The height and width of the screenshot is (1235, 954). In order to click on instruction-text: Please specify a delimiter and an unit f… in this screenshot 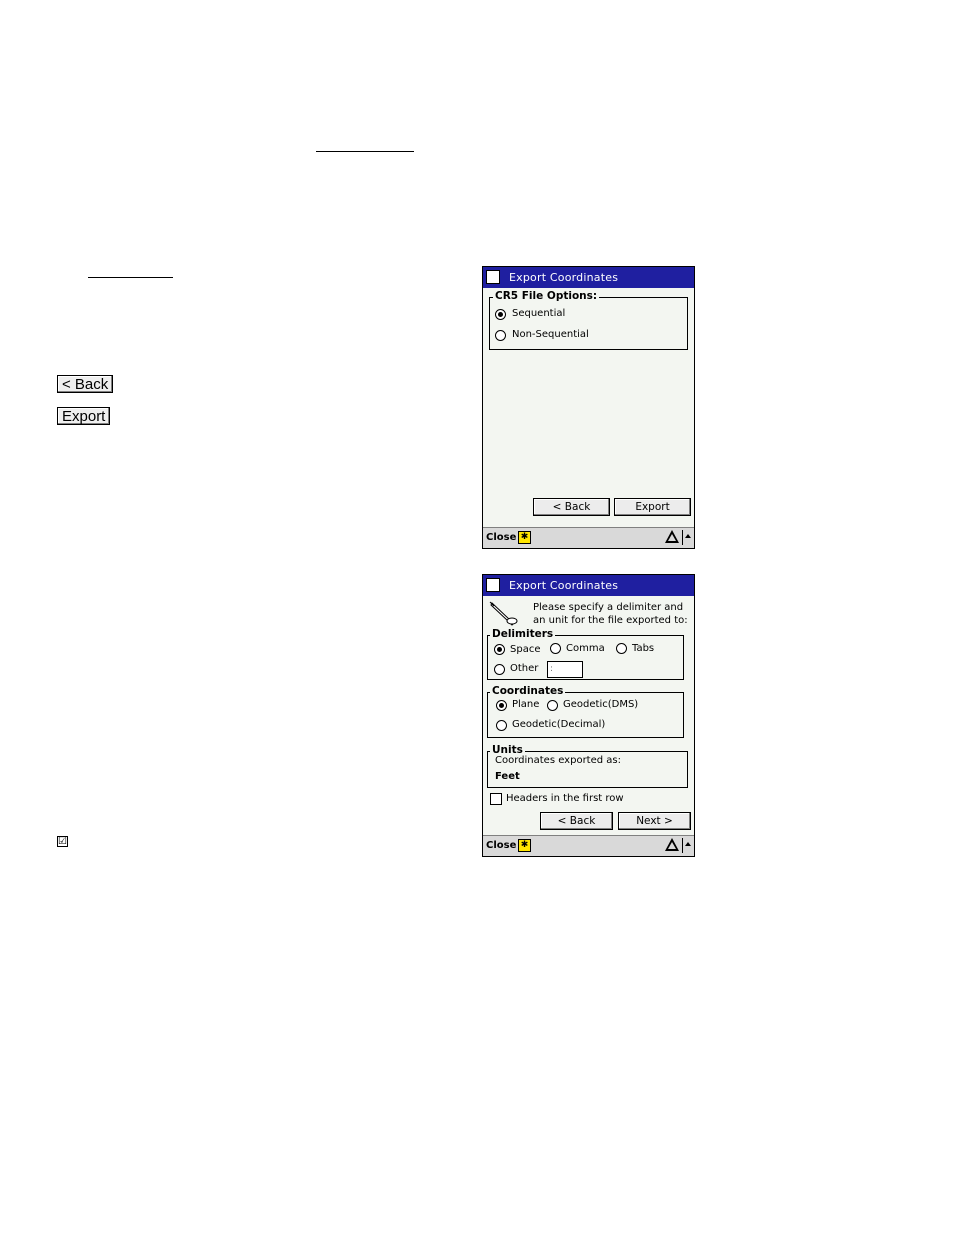, I will do `click(610, 614)`.